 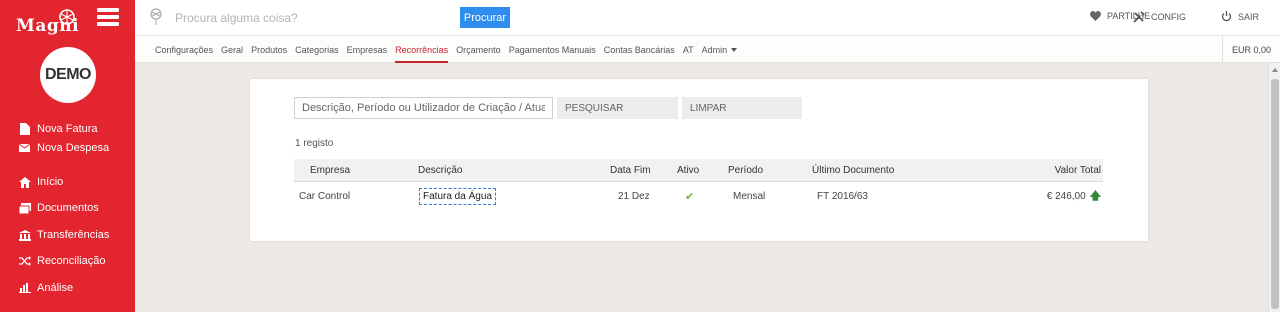 What do you see at coordinates (688, 49) in the screenshot?
I see `tab-at: AT` at bounding box center [688, 49].